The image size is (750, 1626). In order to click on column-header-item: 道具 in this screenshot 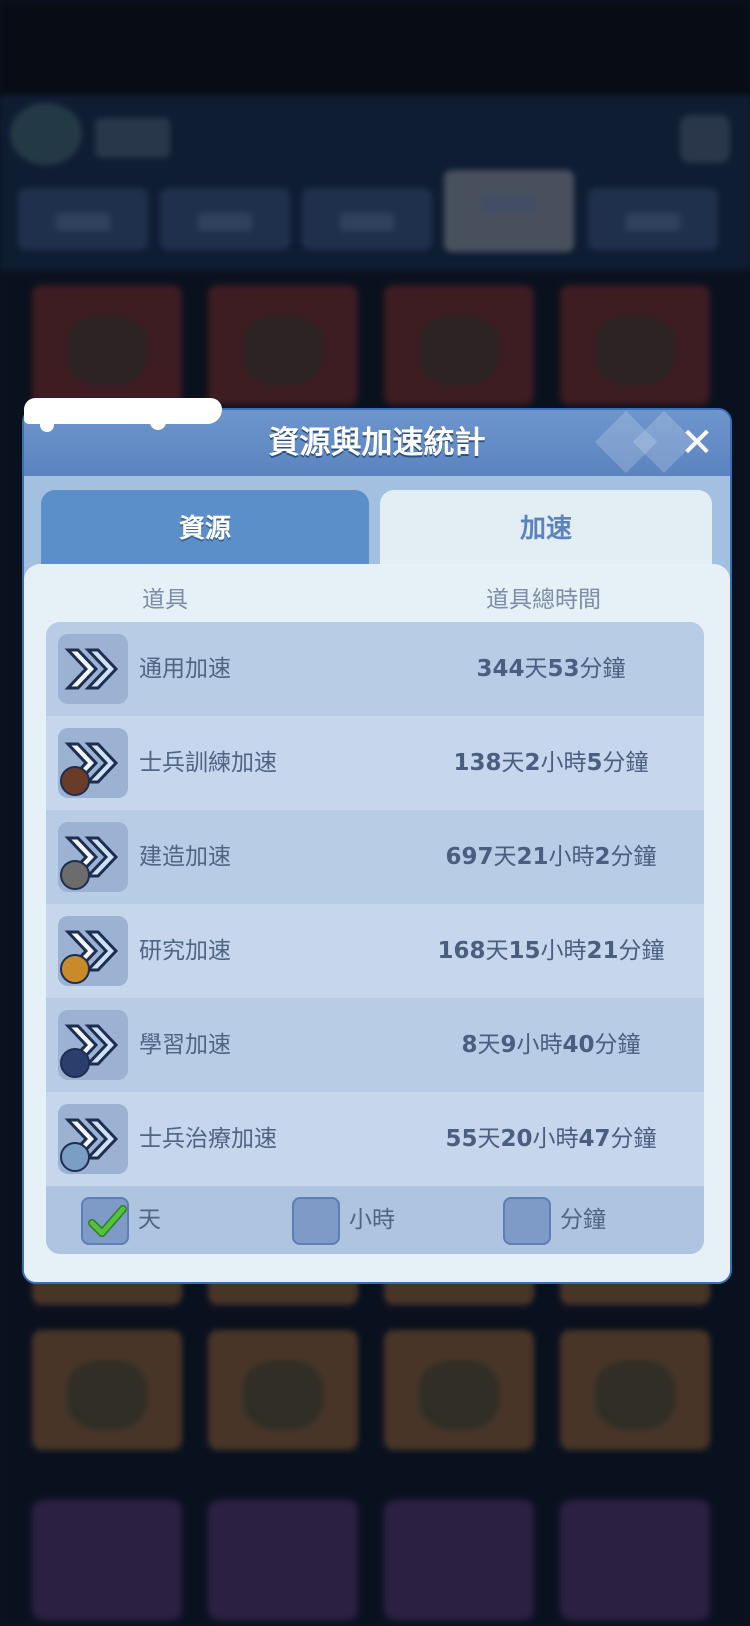, I will do `click(165, 600)`.